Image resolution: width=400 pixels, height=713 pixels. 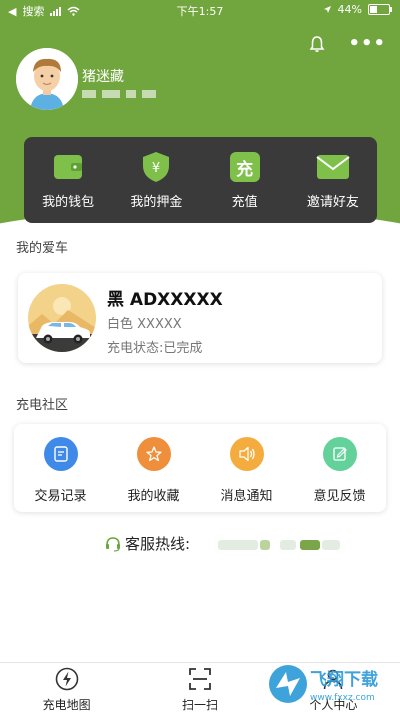 I want to click on user-name: 猪迷藏, so click(x=103, y=77).